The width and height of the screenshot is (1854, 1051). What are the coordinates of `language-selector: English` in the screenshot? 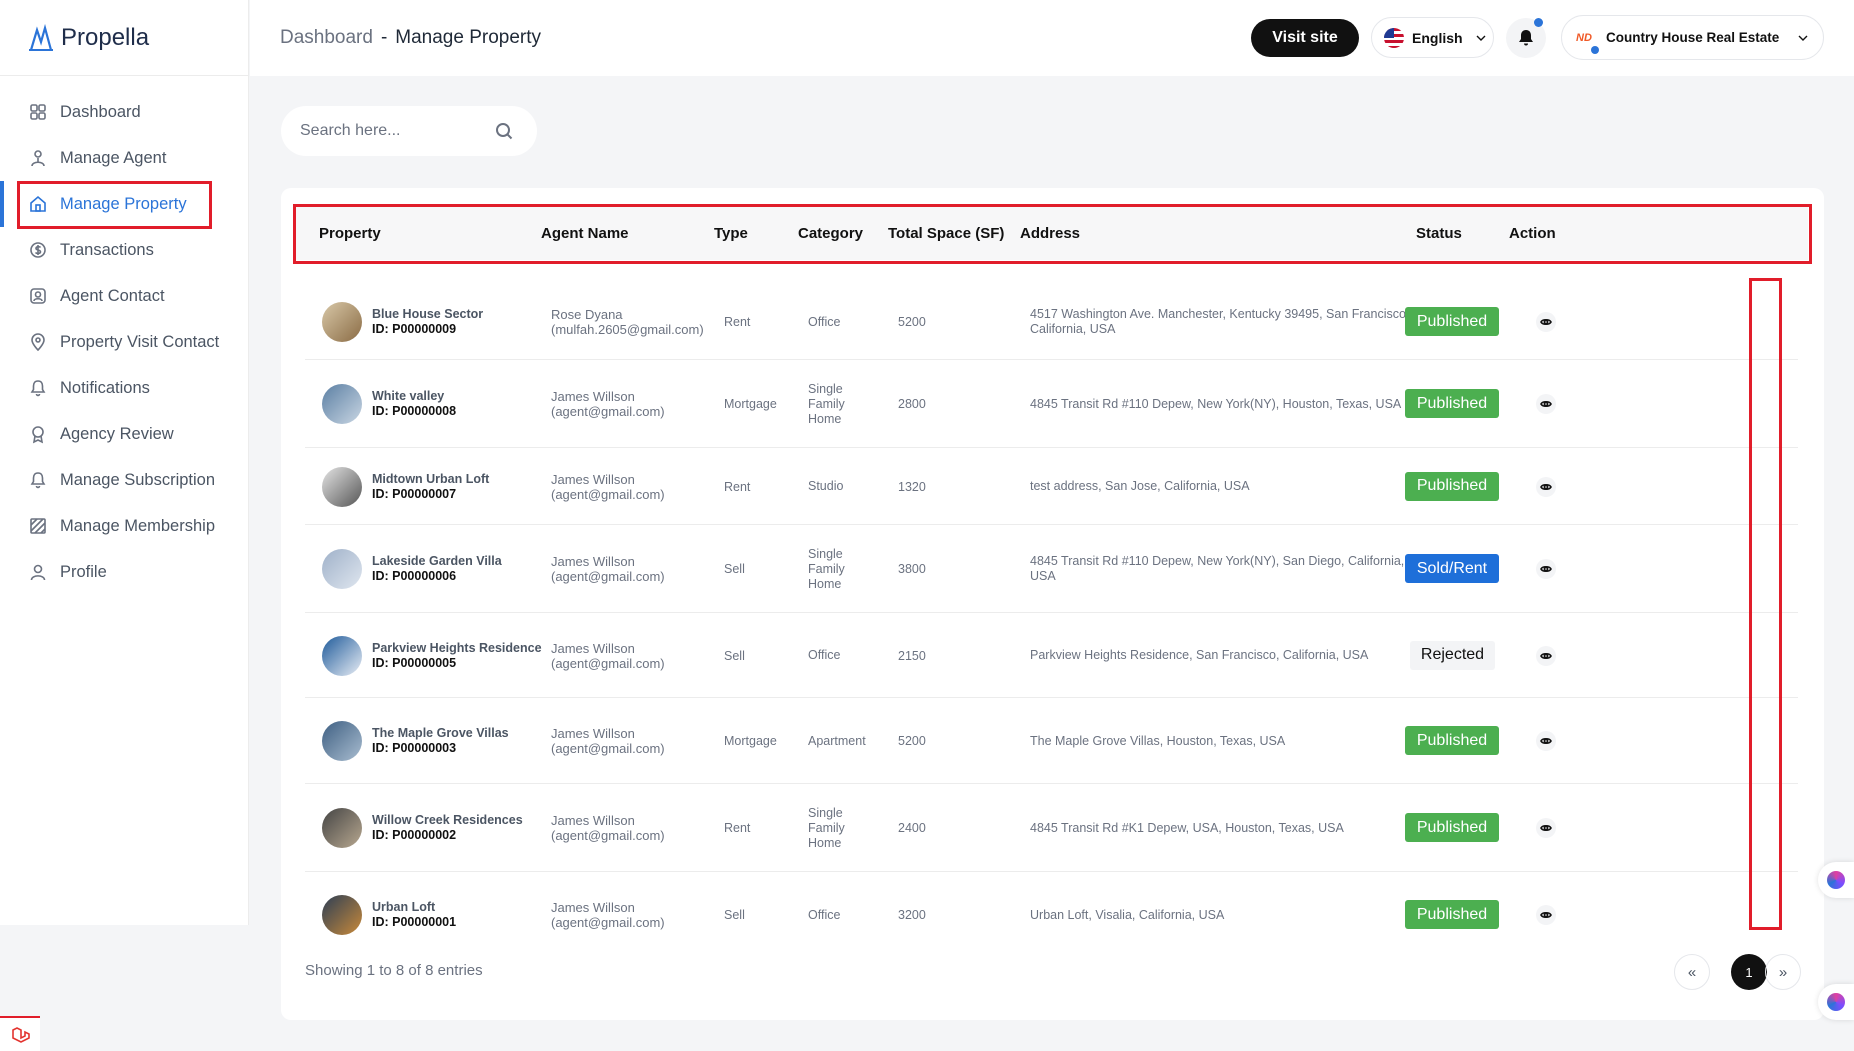 It's located at (1432, 37).